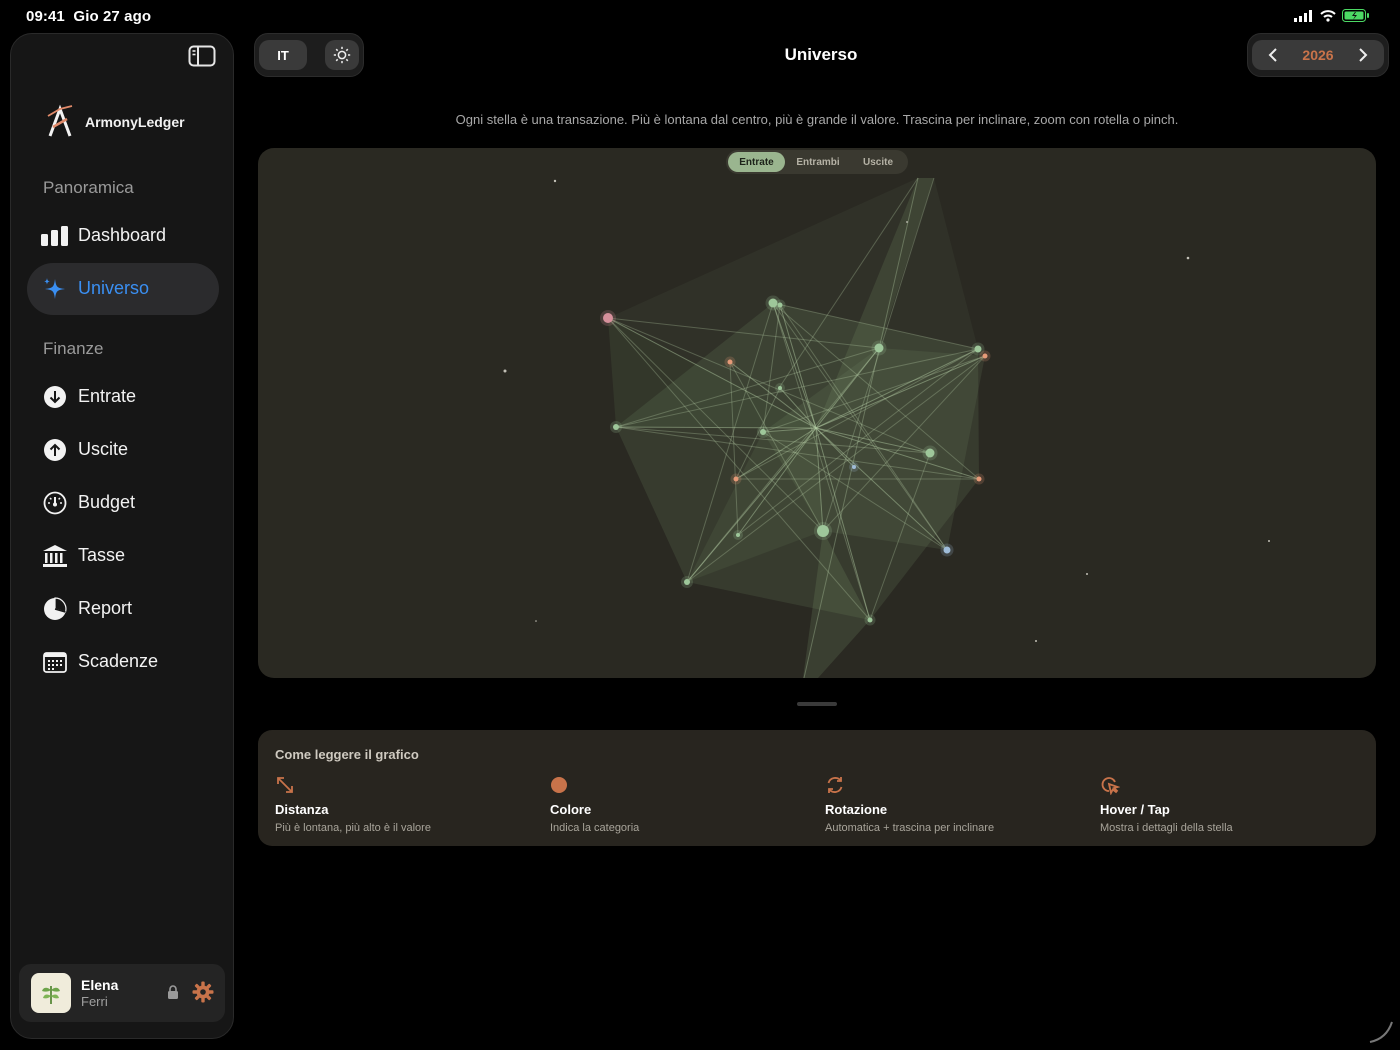 The height and width of the screenshot is (1050, 1400). Describe the element at coordinates (89, 16) in the screenshot. I see `status-time: 09:41 Gio 27 ago` at that location.